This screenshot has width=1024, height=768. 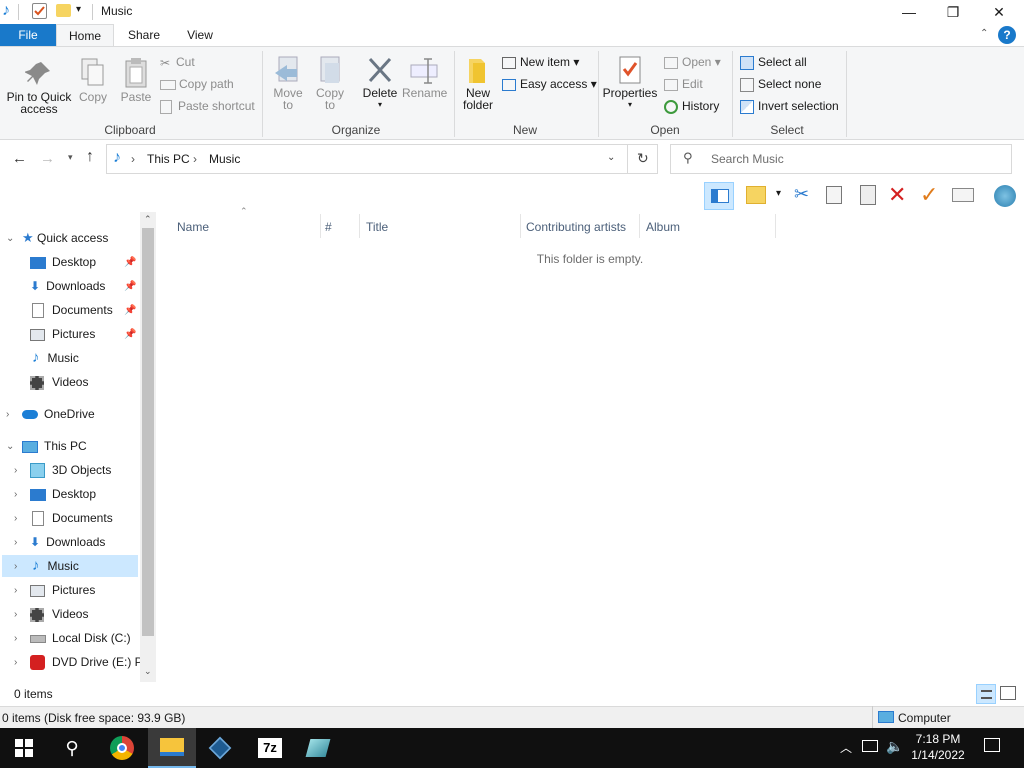 What do you see at coordinates (1008, 693) in the screenshot?
I see `large-icons-view-button` at bounding box center [1008, 693].